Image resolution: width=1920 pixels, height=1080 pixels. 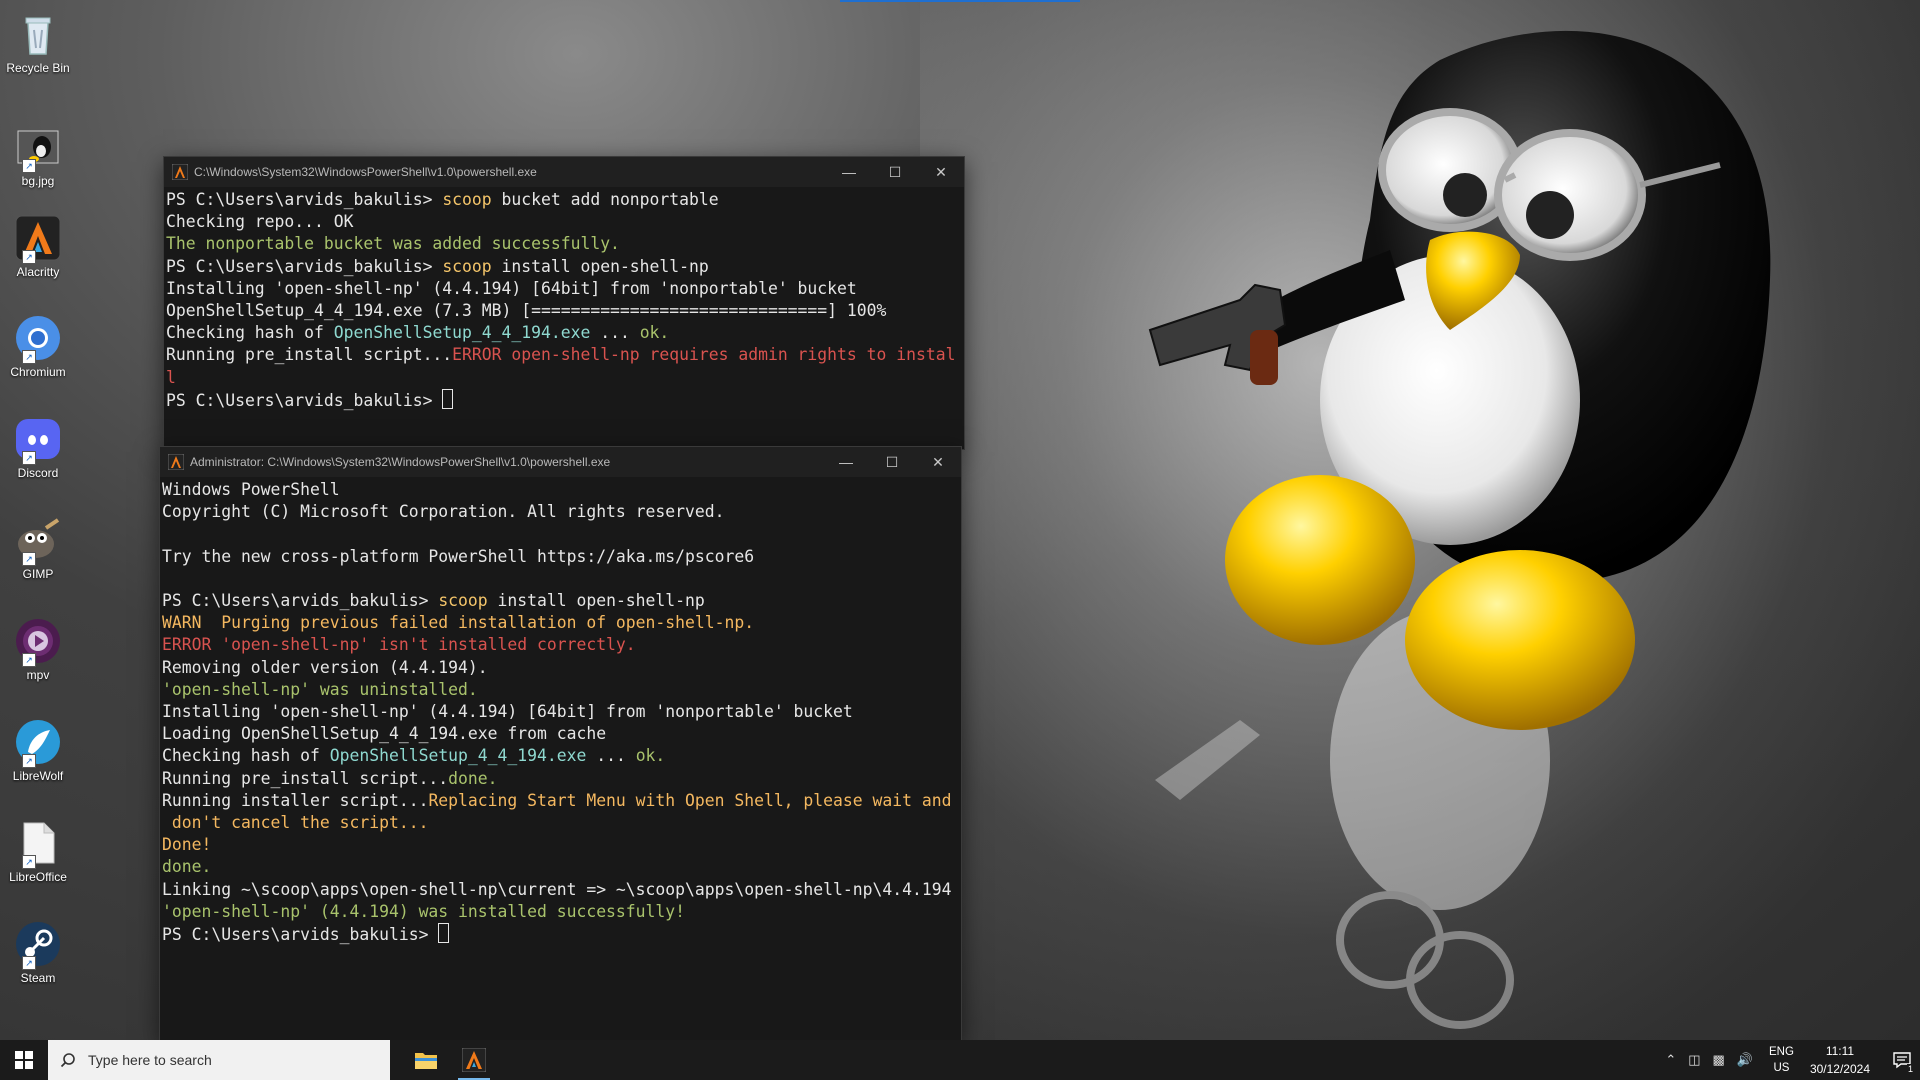 I want to click on taskbar-search-box: Type here to search, so click(x=219, y=1060).